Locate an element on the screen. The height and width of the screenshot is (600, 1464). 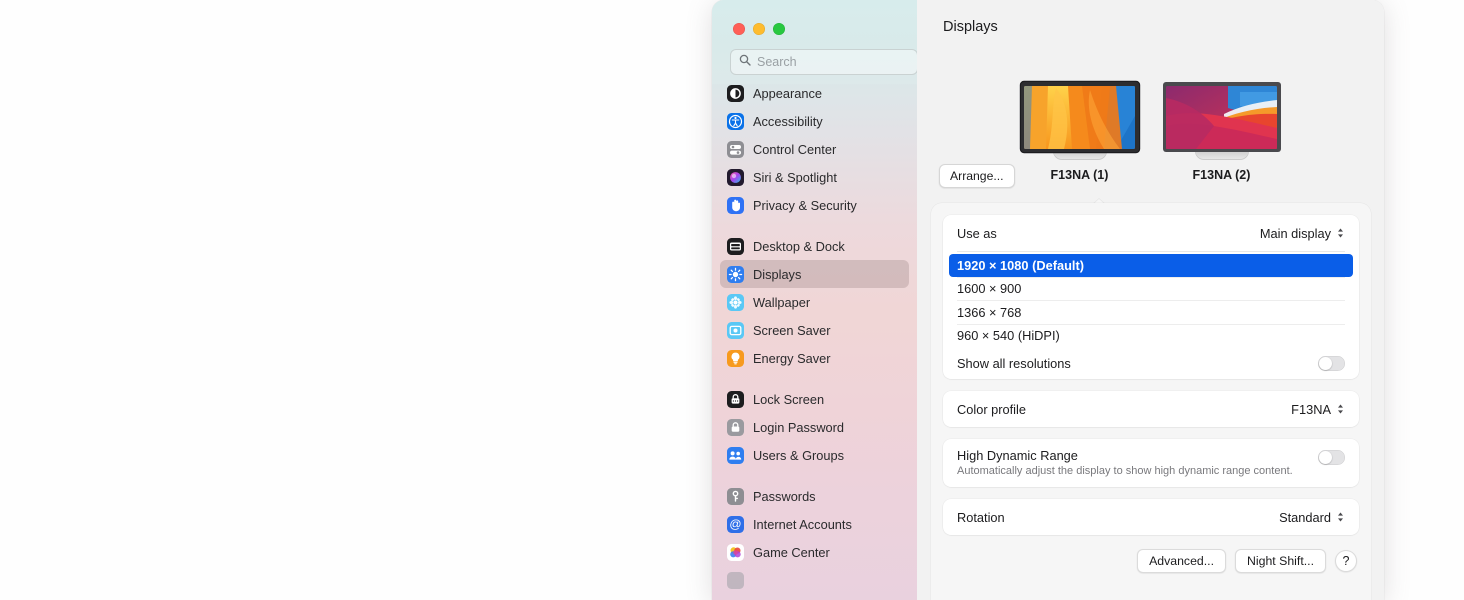
siri-icon is located at coordinates (735, 177).